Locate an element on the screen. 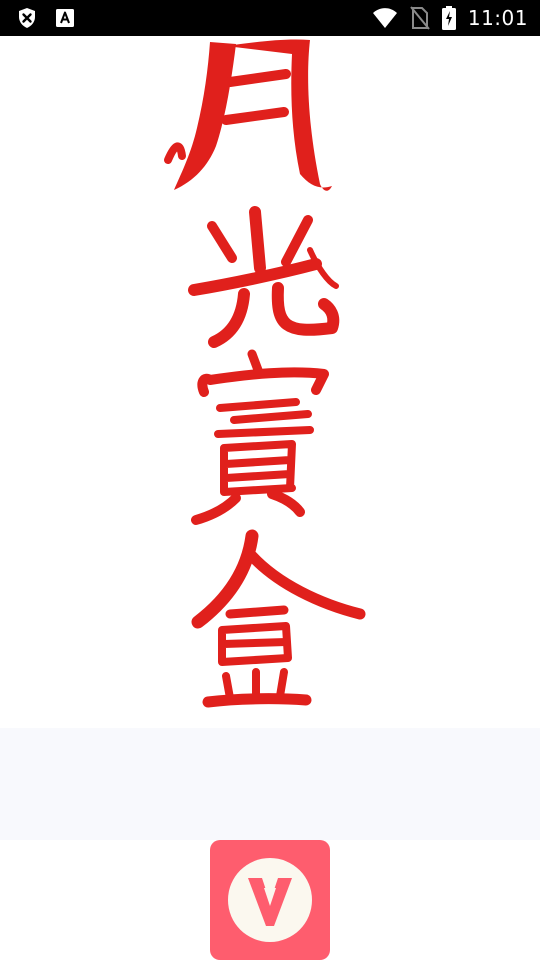  status-left-icons is located at coordinates (46, 18).